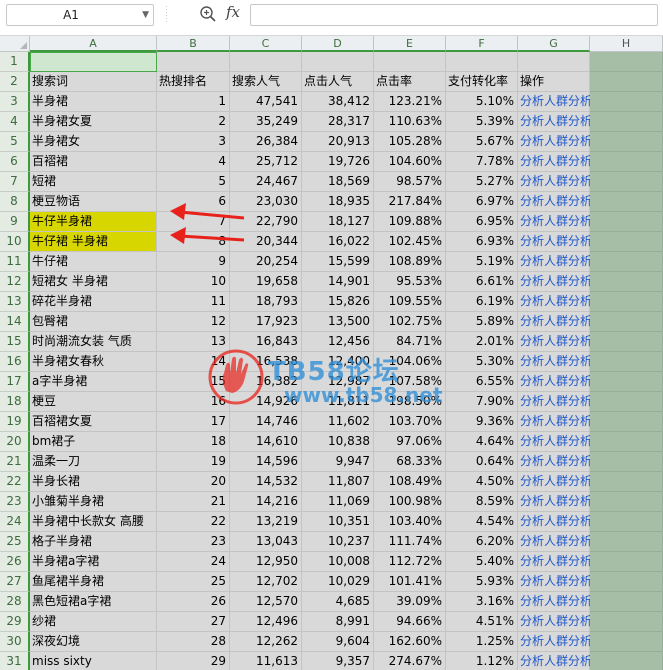  Describe the element at coordinates (338, 282) in the screenshot. I see `cell: 14,901` at that location.